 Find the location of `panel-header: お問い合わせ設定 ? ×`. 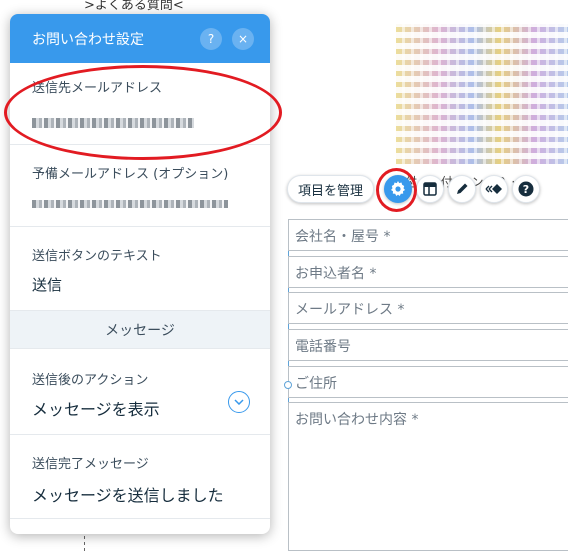

panel-header: お問い合わせ設定 ? × is located at coordinates (140, 38).